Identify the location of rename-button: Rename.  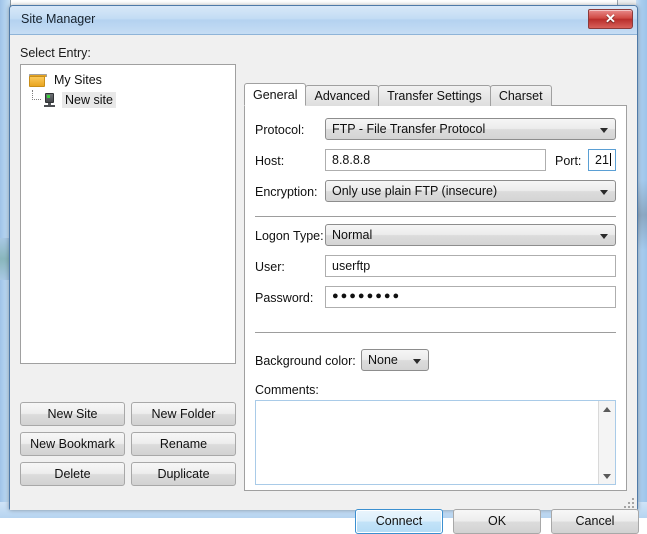
(183, 444).